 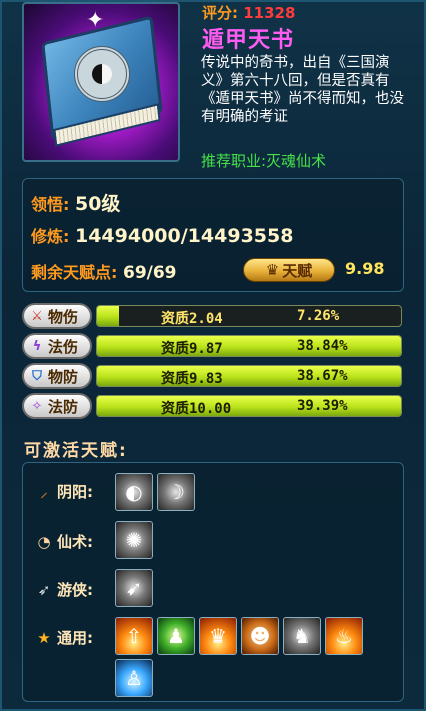 What do you see at coordinates (220, 13) in the screenshot?
I see `score-label: 评分:` at bounding box center [220, 13].